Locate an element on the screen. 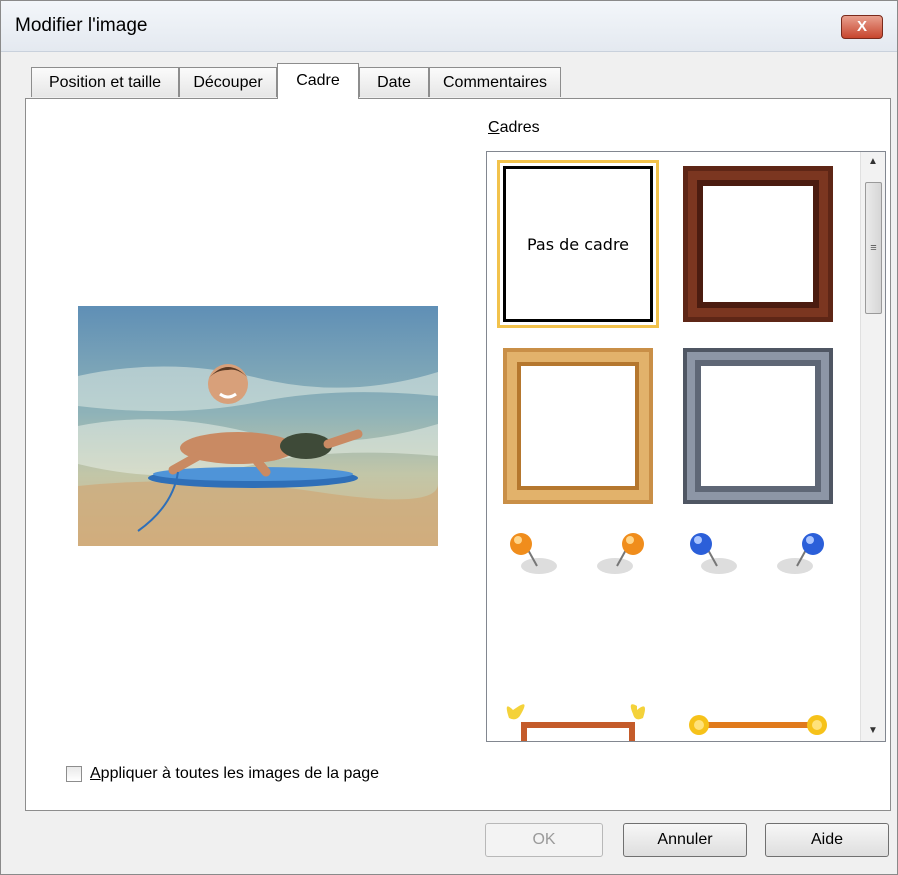  frame-option-metal is located at coordinates (758, 426).